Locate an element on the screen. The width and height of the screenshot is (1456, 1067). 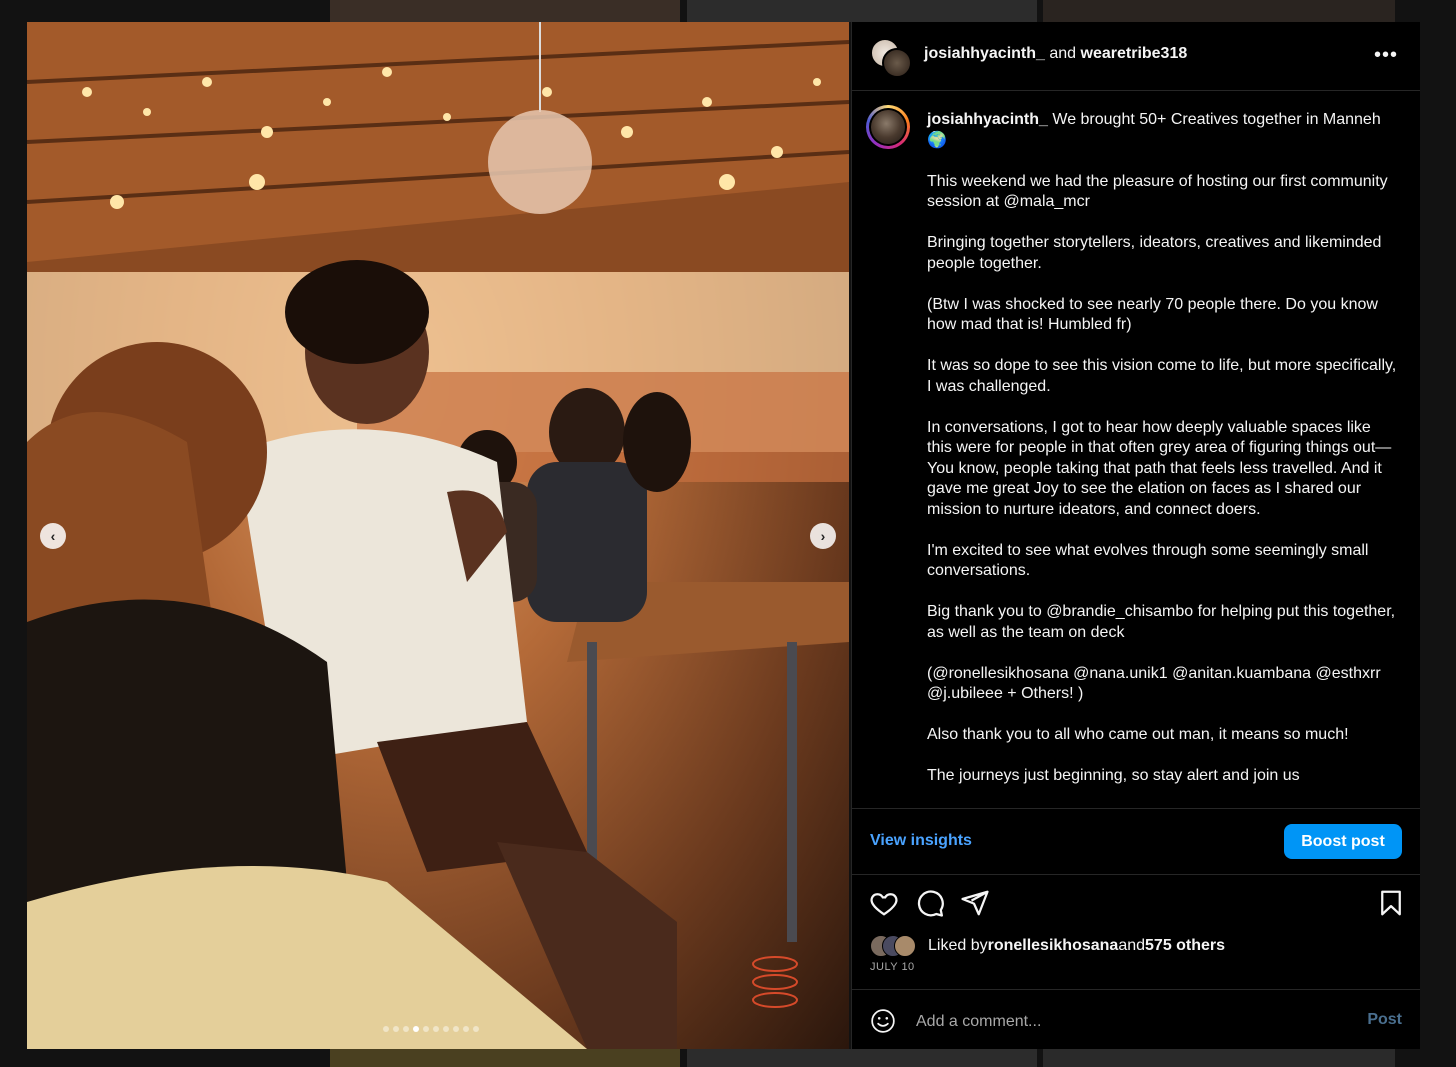
likes-summary: Liked by ronellesikhosana and 575 others is located at coordinates (1047, 946).